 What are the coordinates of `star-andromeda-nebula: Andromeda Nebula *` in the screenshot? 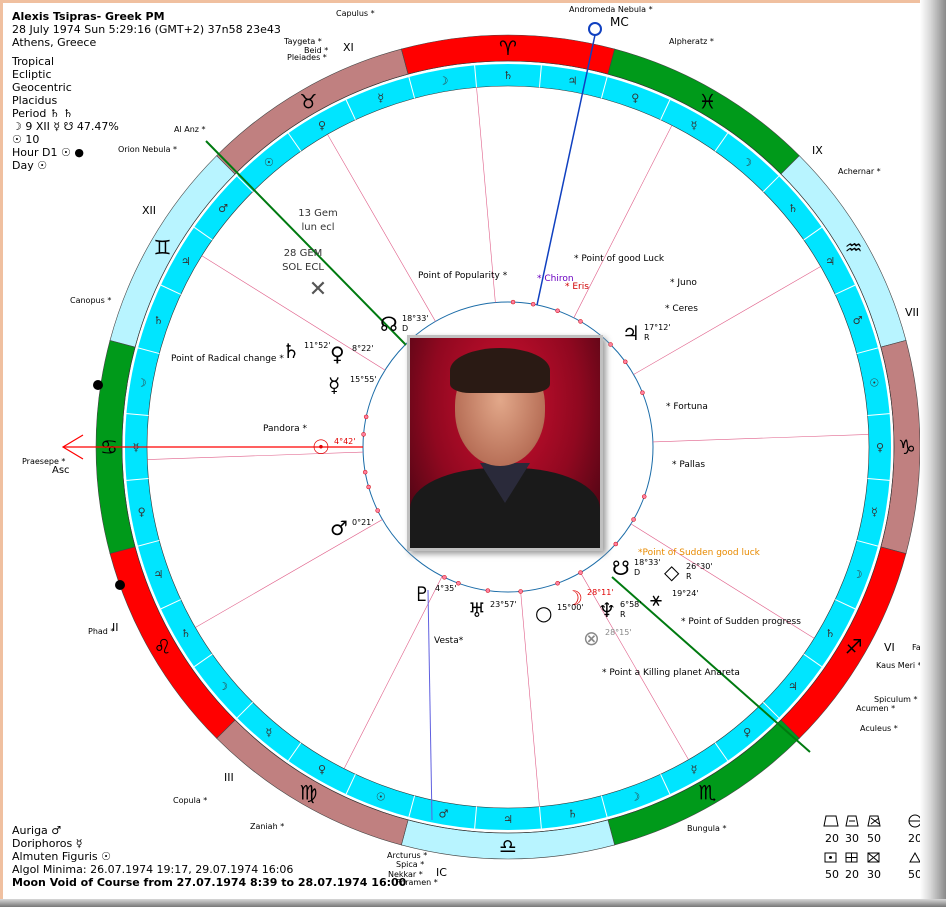 It's located at (611, 9).